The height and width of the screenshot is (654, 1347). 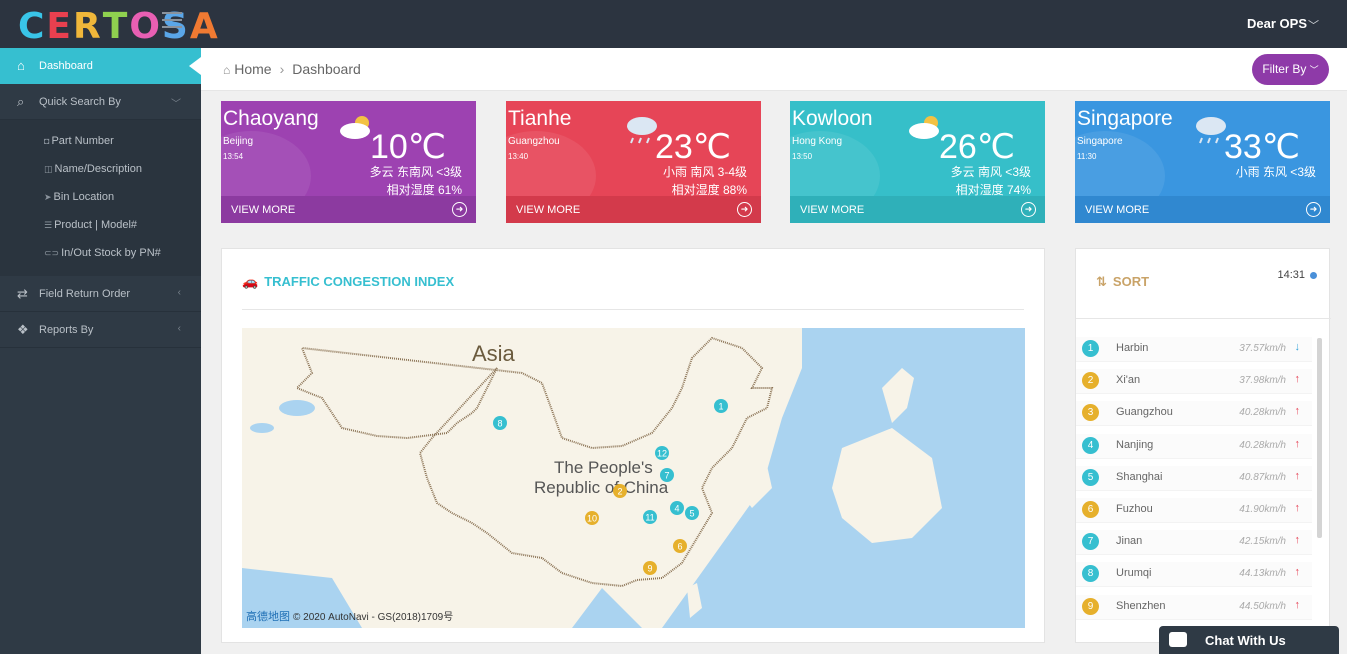 What do you see at coordinates (1090, 381) in the screenshot?
I see `rank-badge: 2` at bounding box center [1090, 381].